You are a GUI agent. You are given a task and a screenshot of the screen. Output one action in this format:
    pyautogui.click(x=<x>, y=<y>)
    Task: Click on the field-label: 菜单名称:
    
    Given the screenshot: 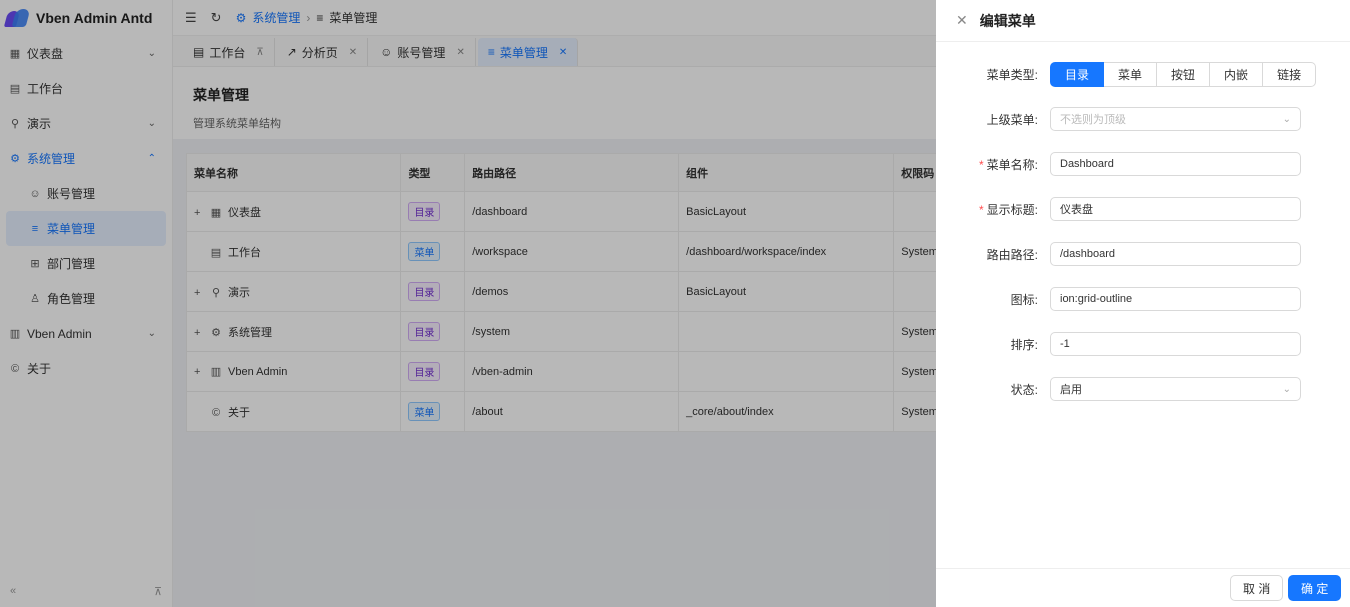 What is the action you would take?
    pyautogui.click(x=1012, y=164)
    